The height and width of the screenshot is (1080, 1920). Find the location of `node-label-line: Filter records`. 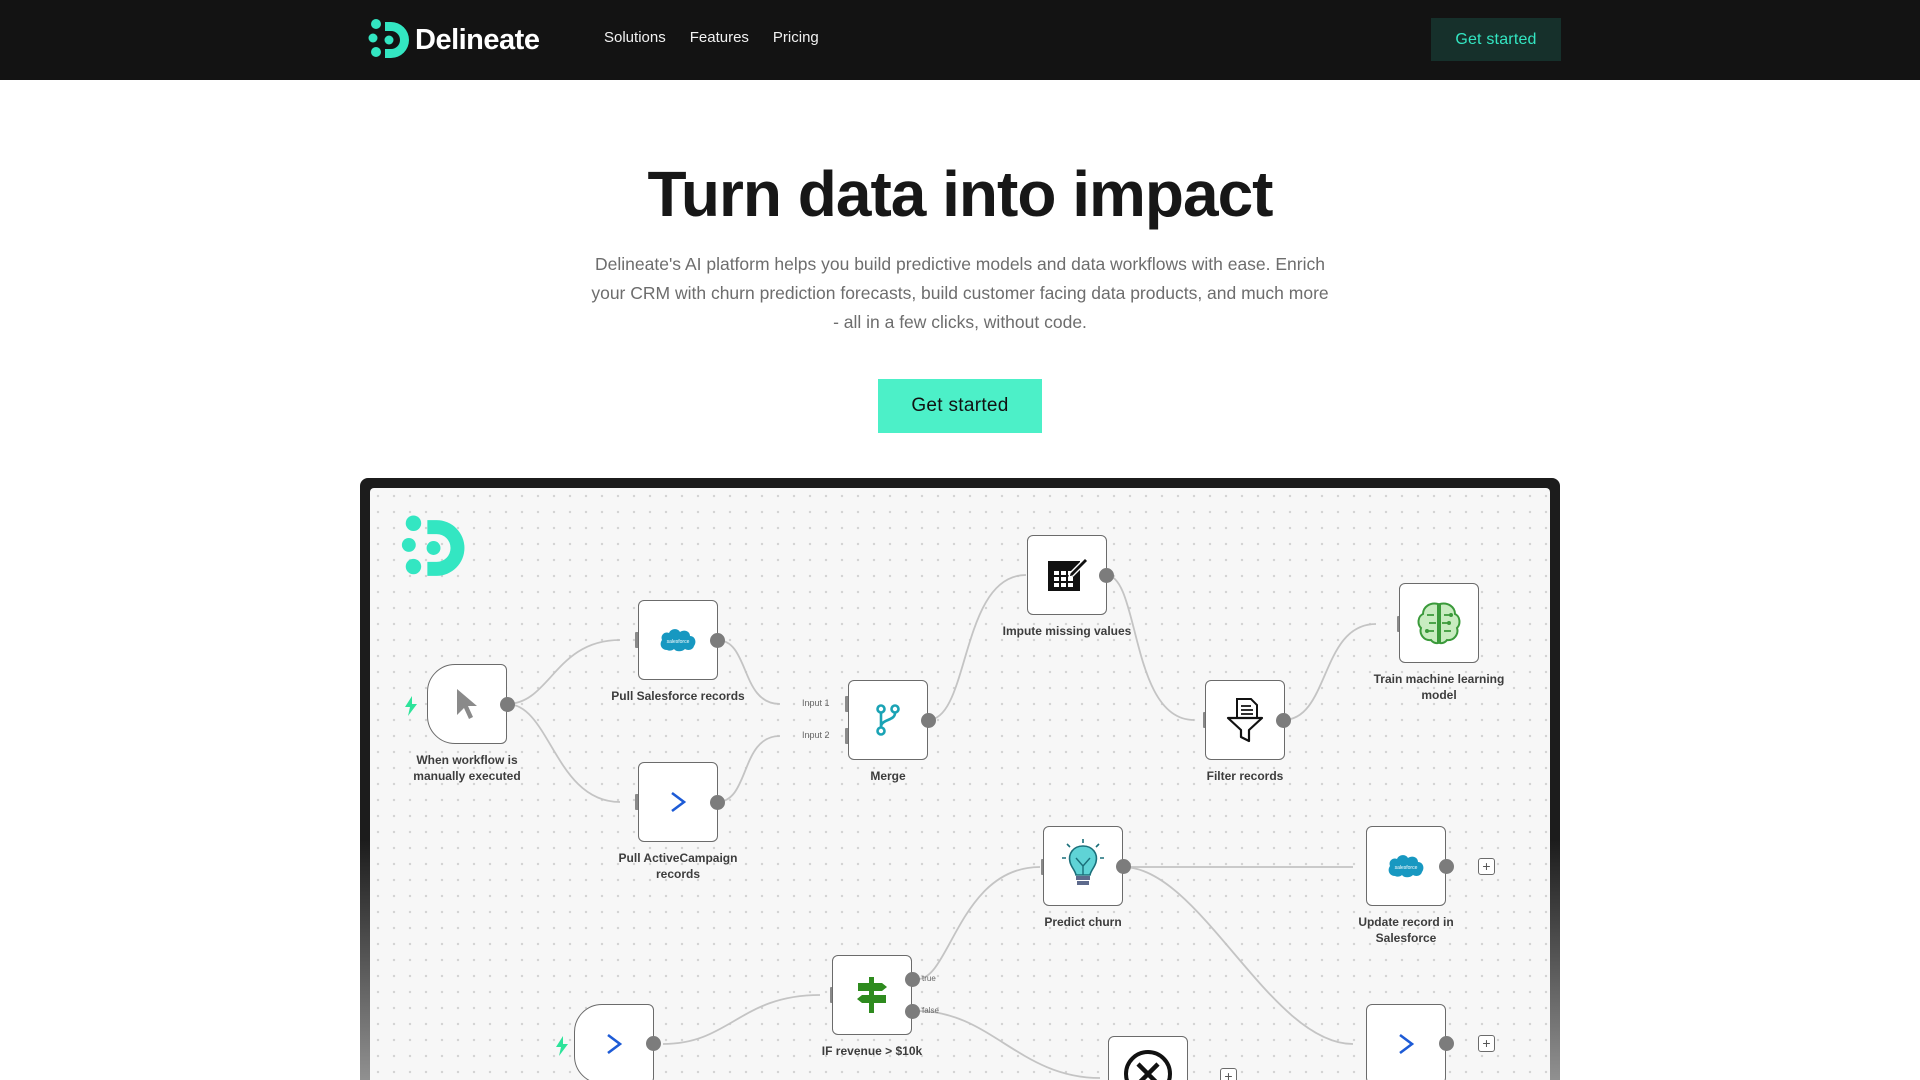

node-label-line: Filter records is located at coordinates (1245, 776).